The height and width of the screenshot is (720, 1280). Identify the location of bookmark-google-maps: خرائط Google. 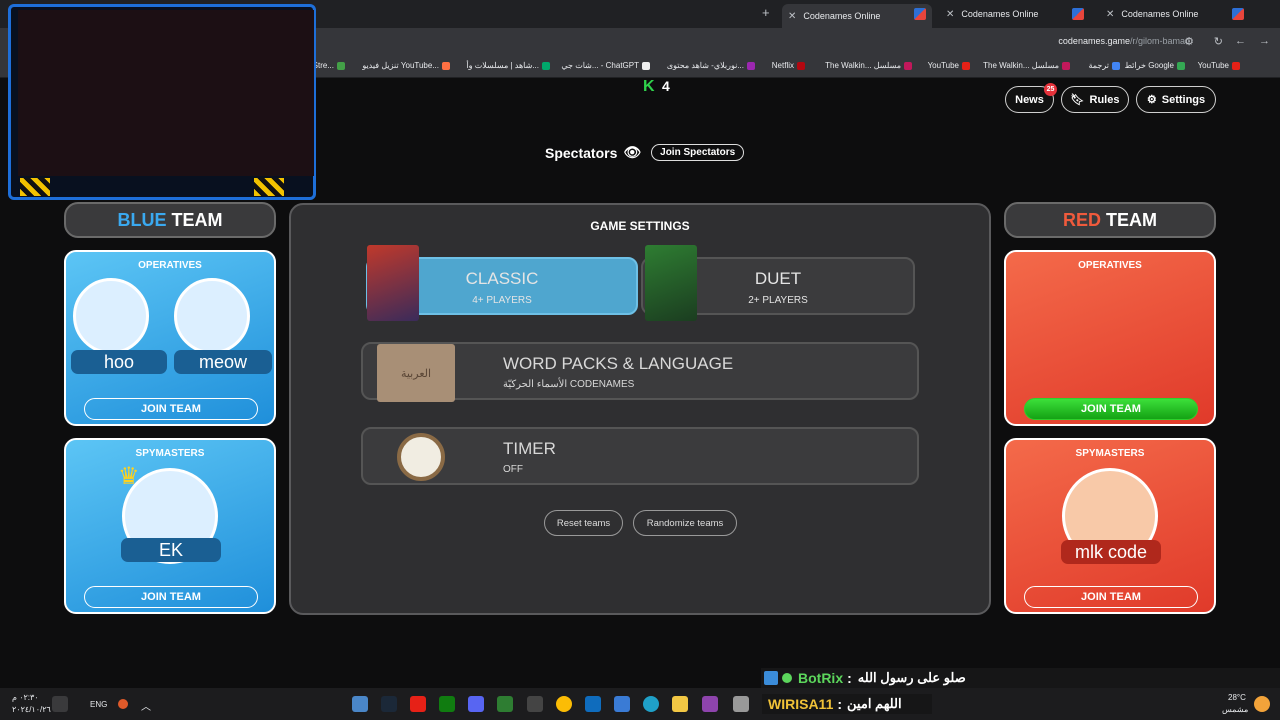
(1155, 65).